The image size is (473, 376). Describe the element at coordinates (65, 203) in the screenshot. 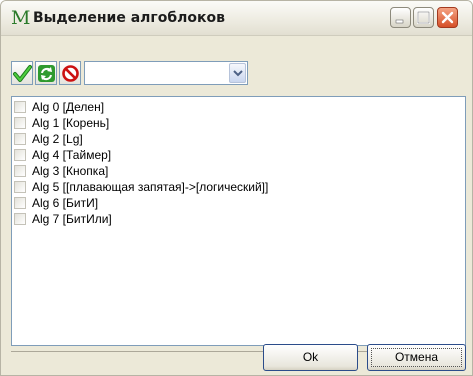

I see `list-item-label: Alg 6 [БитИ]` at that location.